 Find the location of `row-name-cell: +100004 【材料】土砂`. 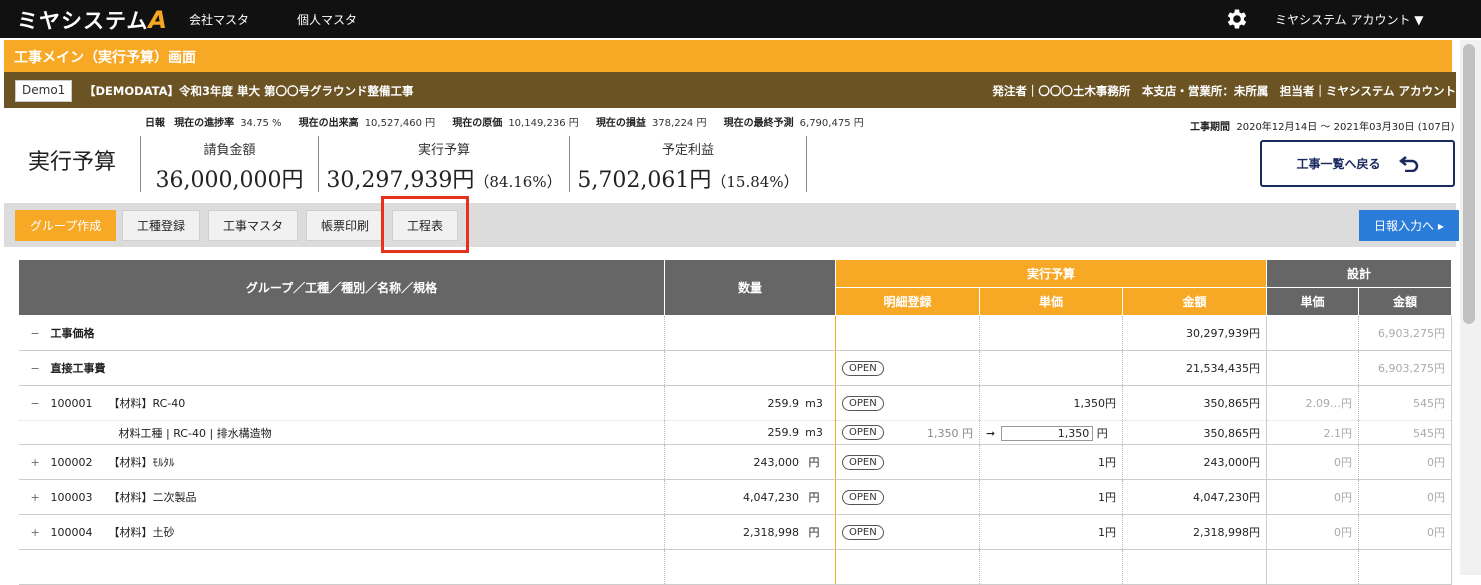

row-name-cell: +100004 【材料】土砂 is located at coordinates (341, 532).